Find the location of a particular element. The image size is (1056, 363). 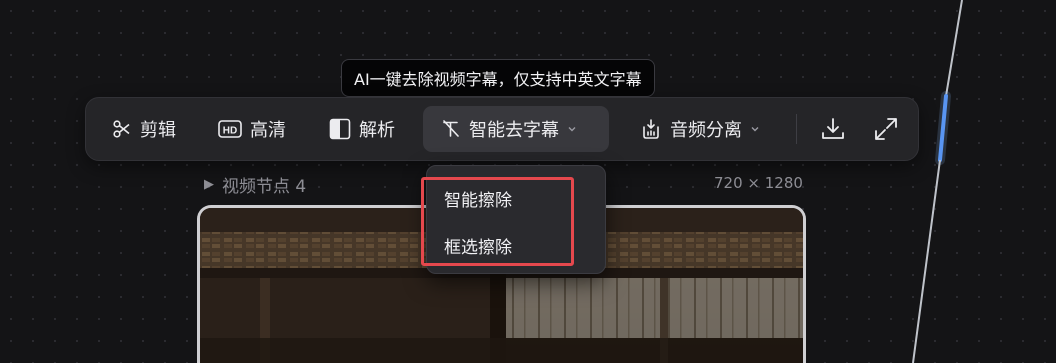

remove-text-icon is located at coordinates (451, 129).